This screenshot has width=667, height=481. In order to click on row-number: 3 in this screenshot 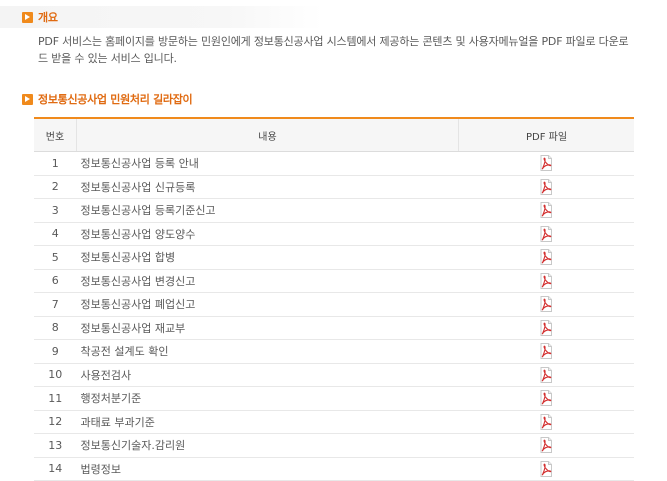, I will do `click(55, 210)`.